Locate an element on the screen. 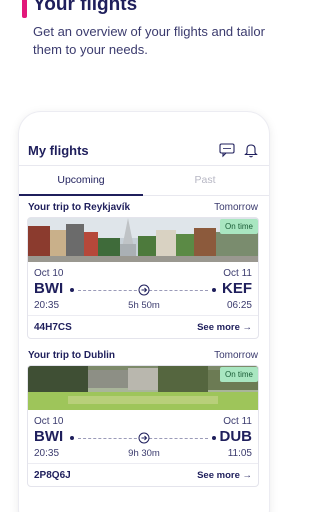  chat-icon is located at coordinates (227, 150).